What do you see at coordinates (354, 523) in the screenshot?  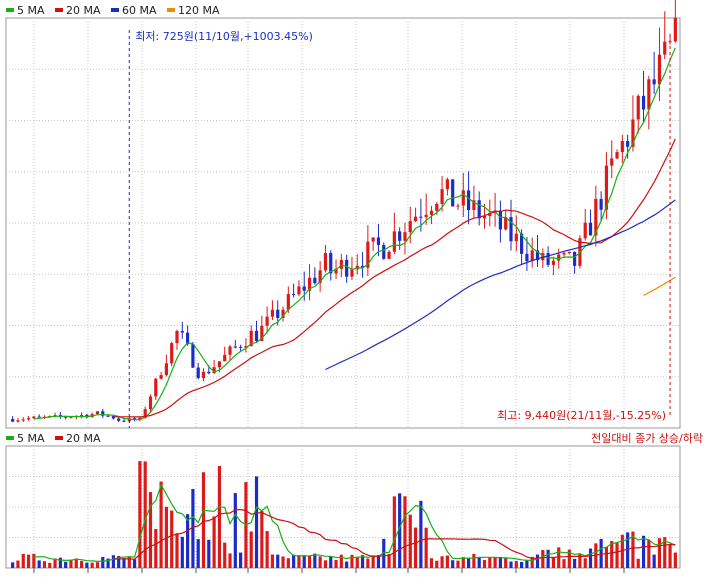 I see `volume-ma5-line` at bounding box center [354, 523].